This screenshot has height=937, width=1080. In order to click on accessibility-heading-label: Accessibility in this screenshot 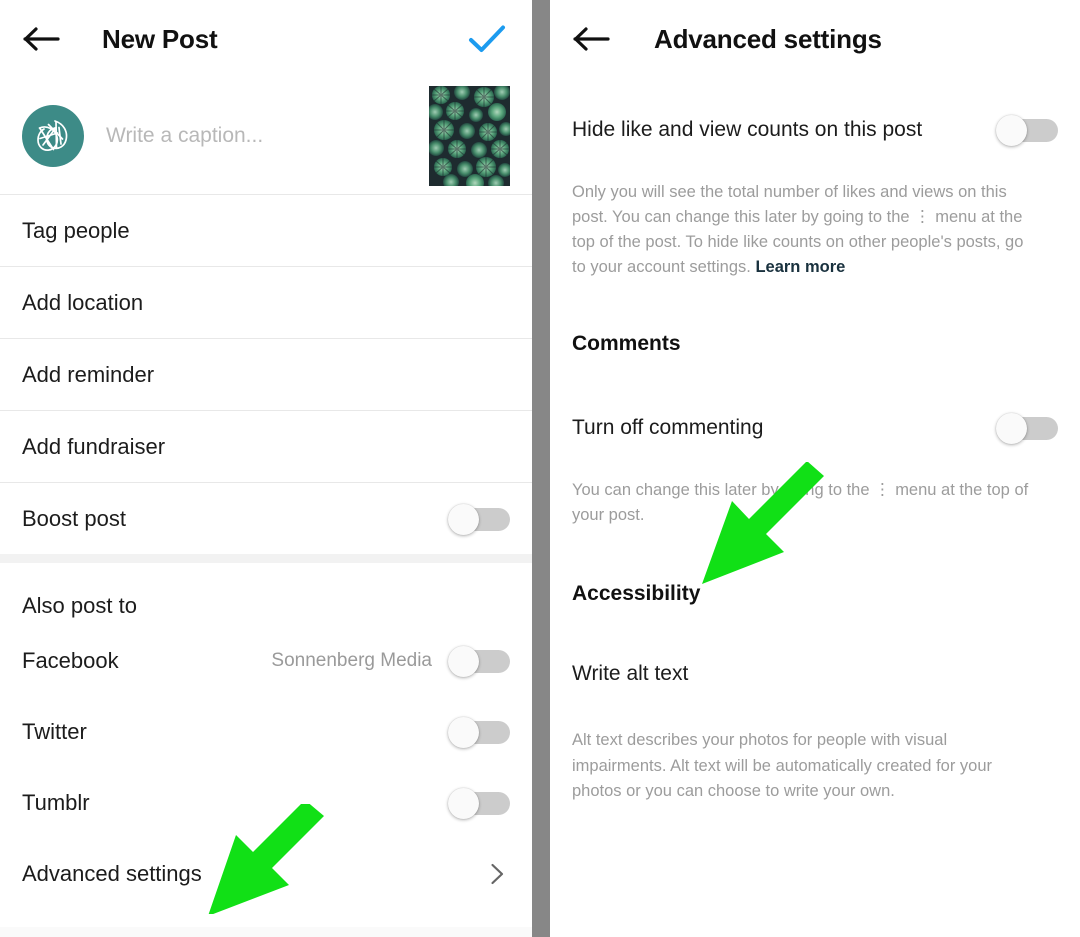, I will do `click(636, 594)`.